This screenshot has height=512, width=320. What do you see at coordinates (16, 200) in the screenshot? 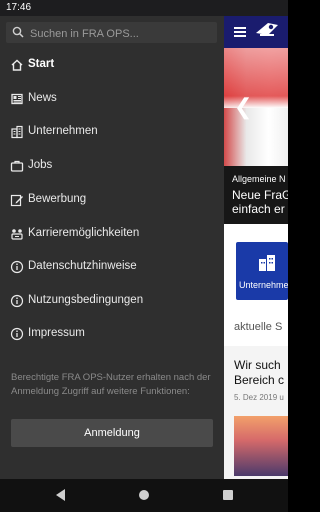
I see `edit-icon` at bounding box center [16, 200].